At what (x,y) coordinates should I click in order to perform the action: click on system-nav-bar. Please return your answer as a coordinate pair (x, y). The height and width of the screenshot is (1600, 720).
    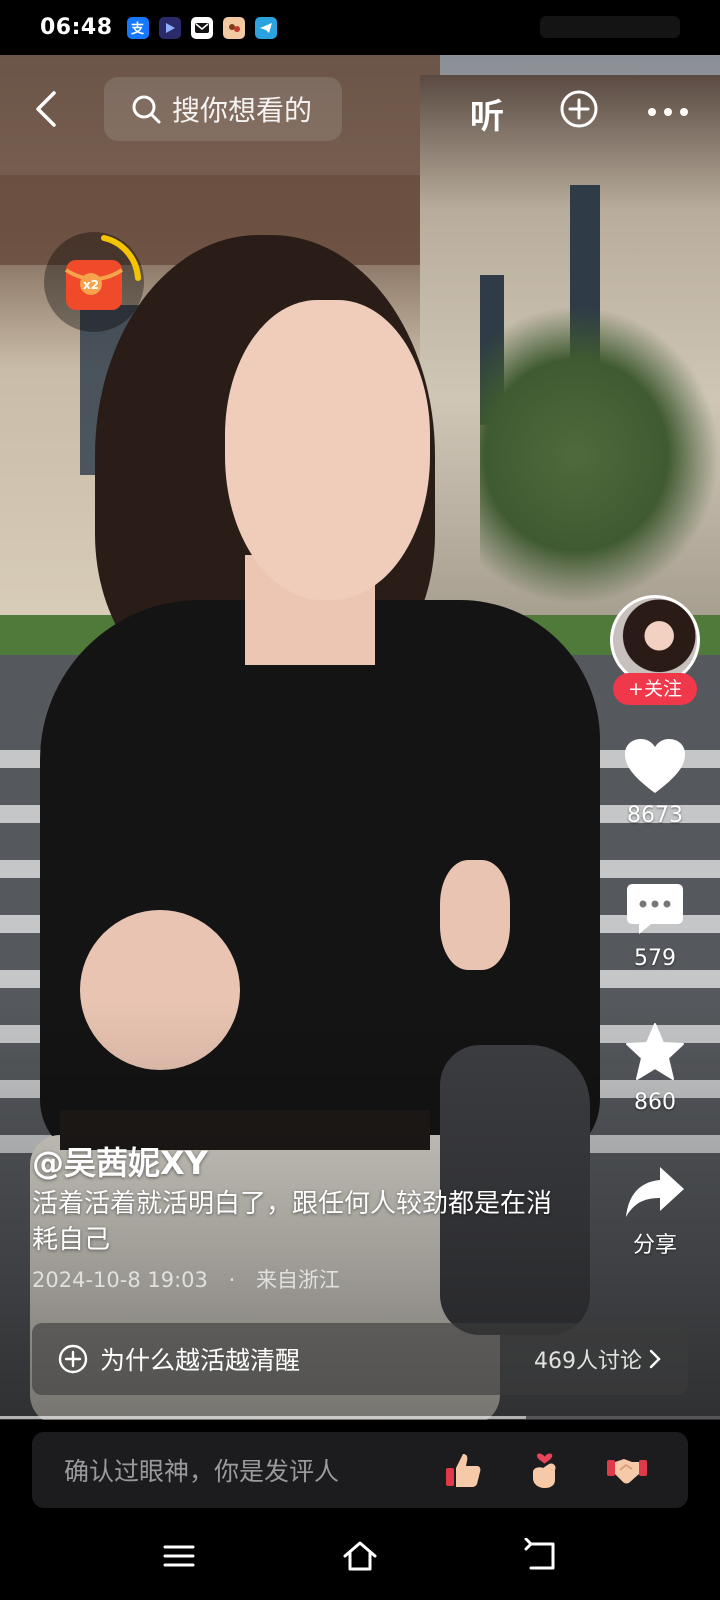
    Looking at the image, I should click on (360, 1554).